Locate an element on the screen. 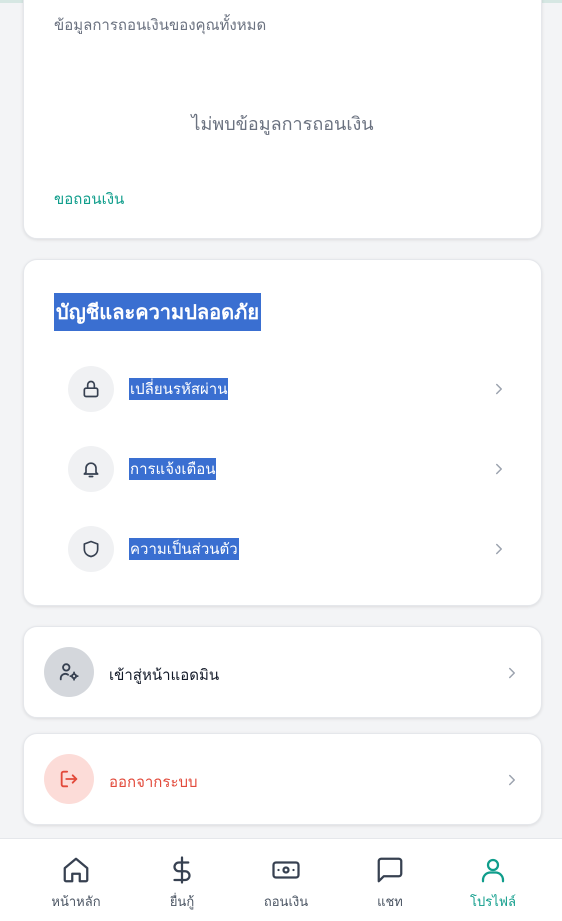 This screenshot has height=921, width=562. nav-home: หน้าหลัก is located at coordinates (76, 880).